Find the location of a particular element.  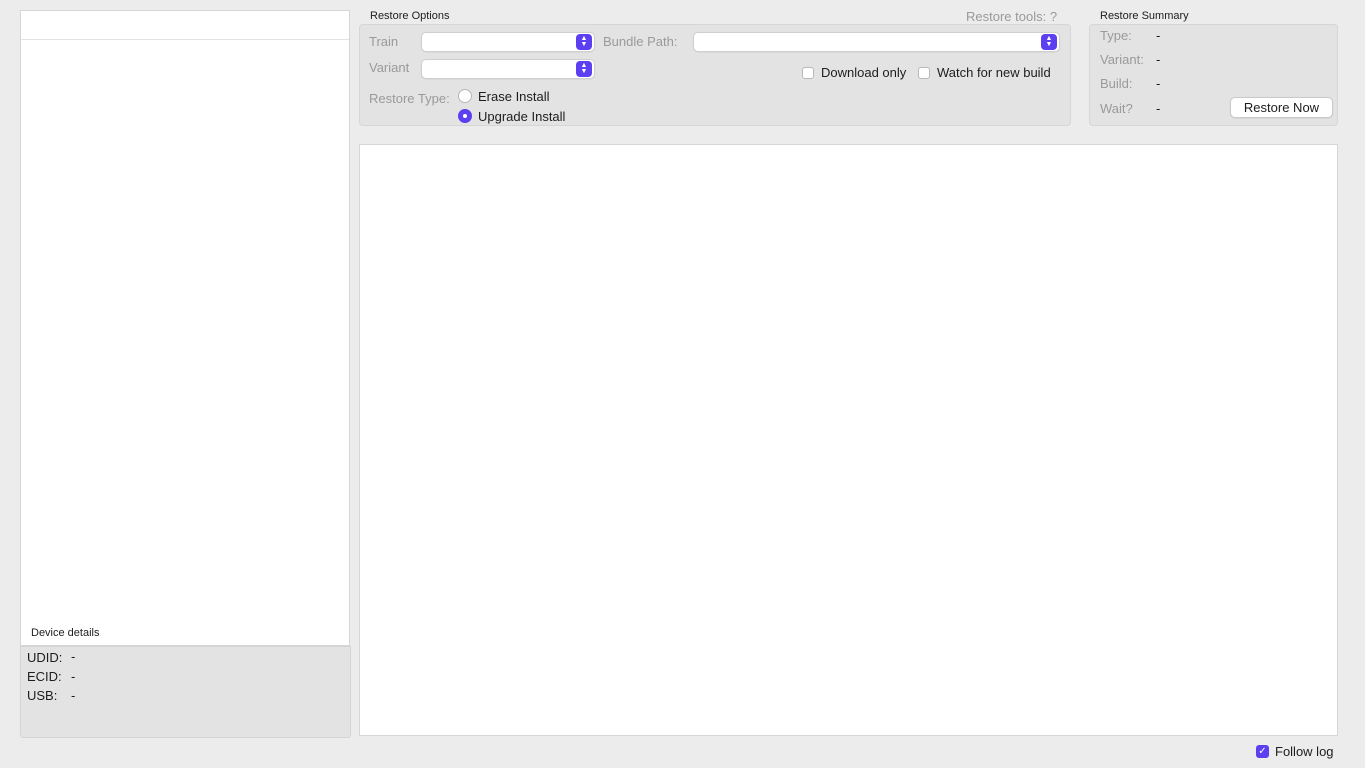

follow-log-label: Follow log is located at coordinates (1304, 751).